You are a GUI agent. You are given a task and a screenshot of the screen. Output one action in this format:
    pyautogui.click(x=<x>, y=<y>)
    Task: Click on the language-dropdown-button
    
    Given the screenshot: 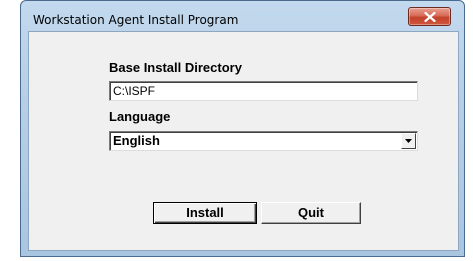 What is the action you would take?
    pyautogui.click(x=408, y=141)
    